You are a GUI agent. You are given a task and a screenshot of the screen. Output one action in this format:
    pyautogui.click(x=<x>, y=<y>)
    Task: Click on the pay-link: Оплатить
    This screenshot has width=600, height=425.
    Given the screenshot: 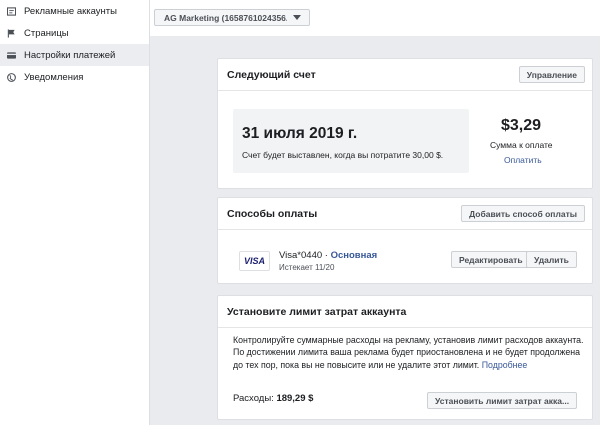 What is the action you would take?
    pyautogui.click(x=523, y=160)
    